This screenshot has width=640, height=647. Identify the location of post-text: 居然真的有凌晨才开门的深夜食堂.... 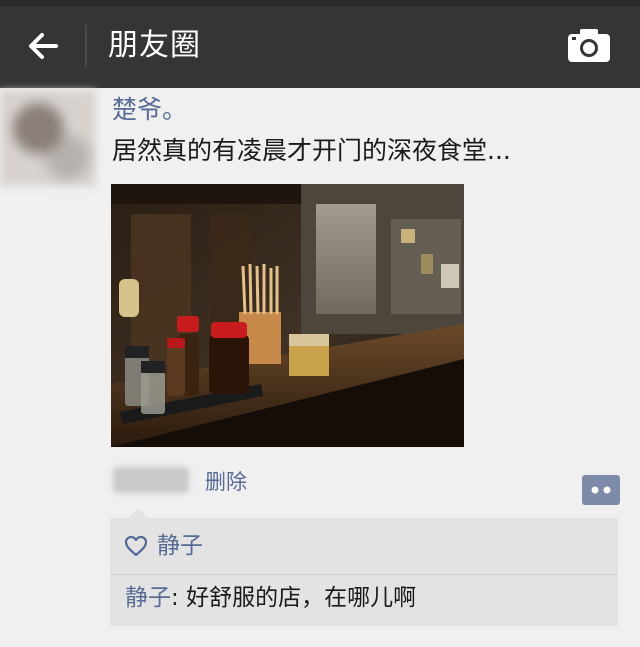
(311, 150).